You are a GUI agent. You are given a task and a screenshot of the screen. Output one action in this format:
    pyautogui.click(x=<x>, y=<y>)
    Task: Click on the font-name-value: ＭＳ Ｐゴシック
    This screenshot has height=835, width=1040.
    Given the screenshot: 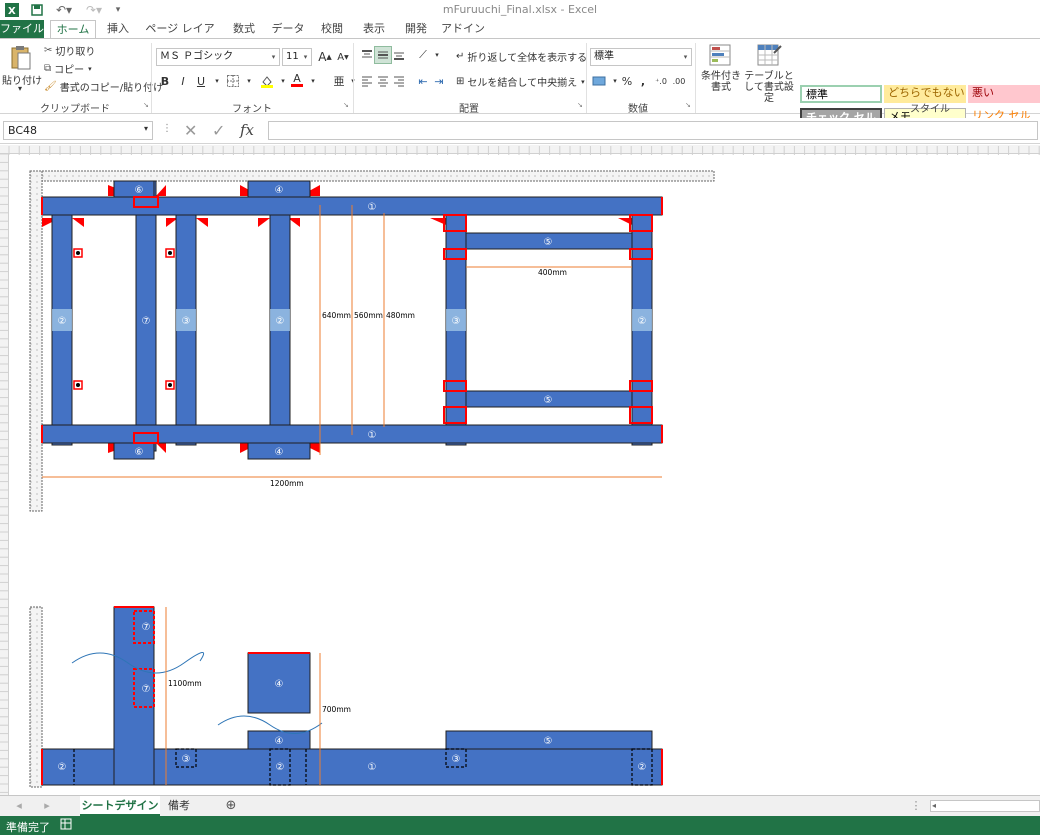 What is the action you would take?
    pyautogui.click(x=197, y=56)
    